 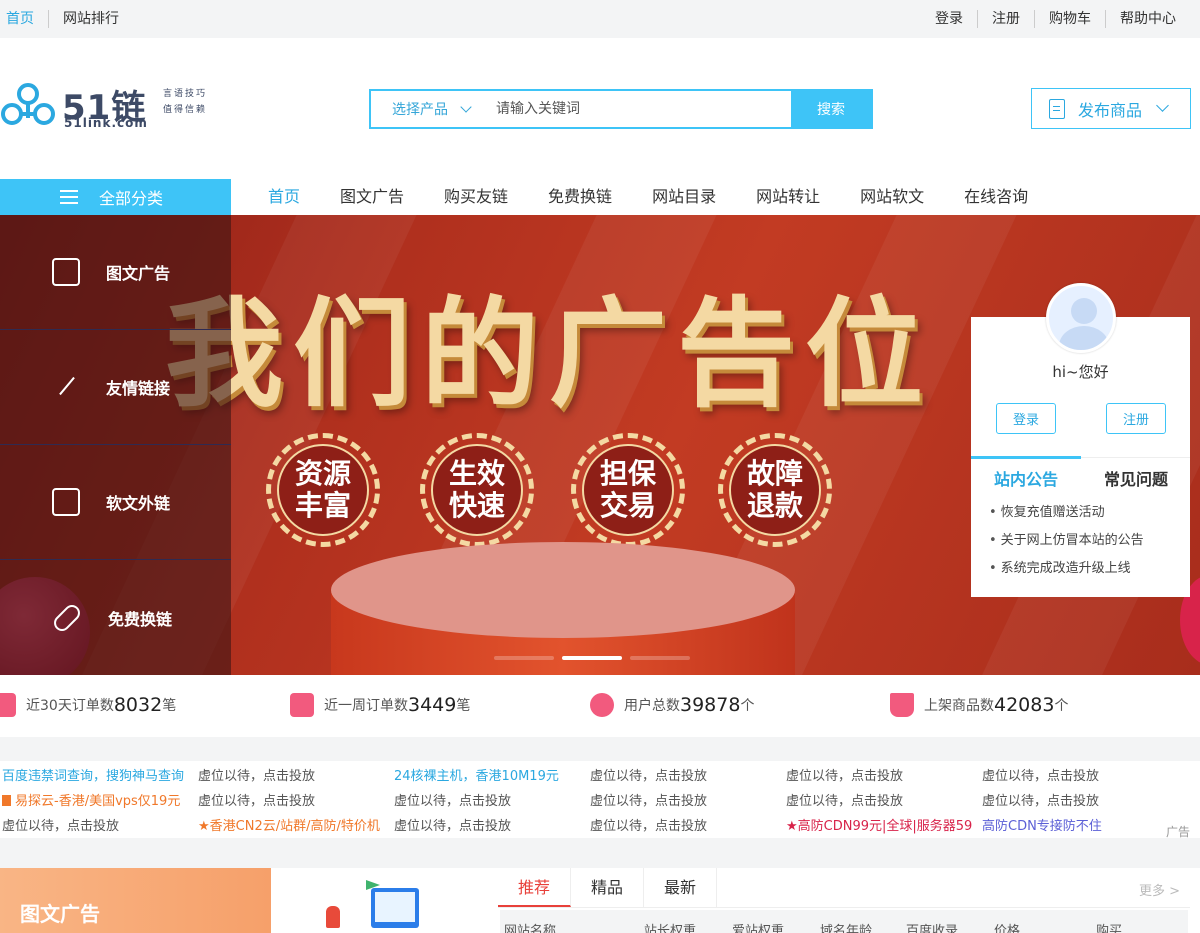 What do you see at coordinates (107, 106) in the screenshot?
I see `site-logo: 51链 51link.com 言语技巧值得信赖` at bounding box center [107, 106].